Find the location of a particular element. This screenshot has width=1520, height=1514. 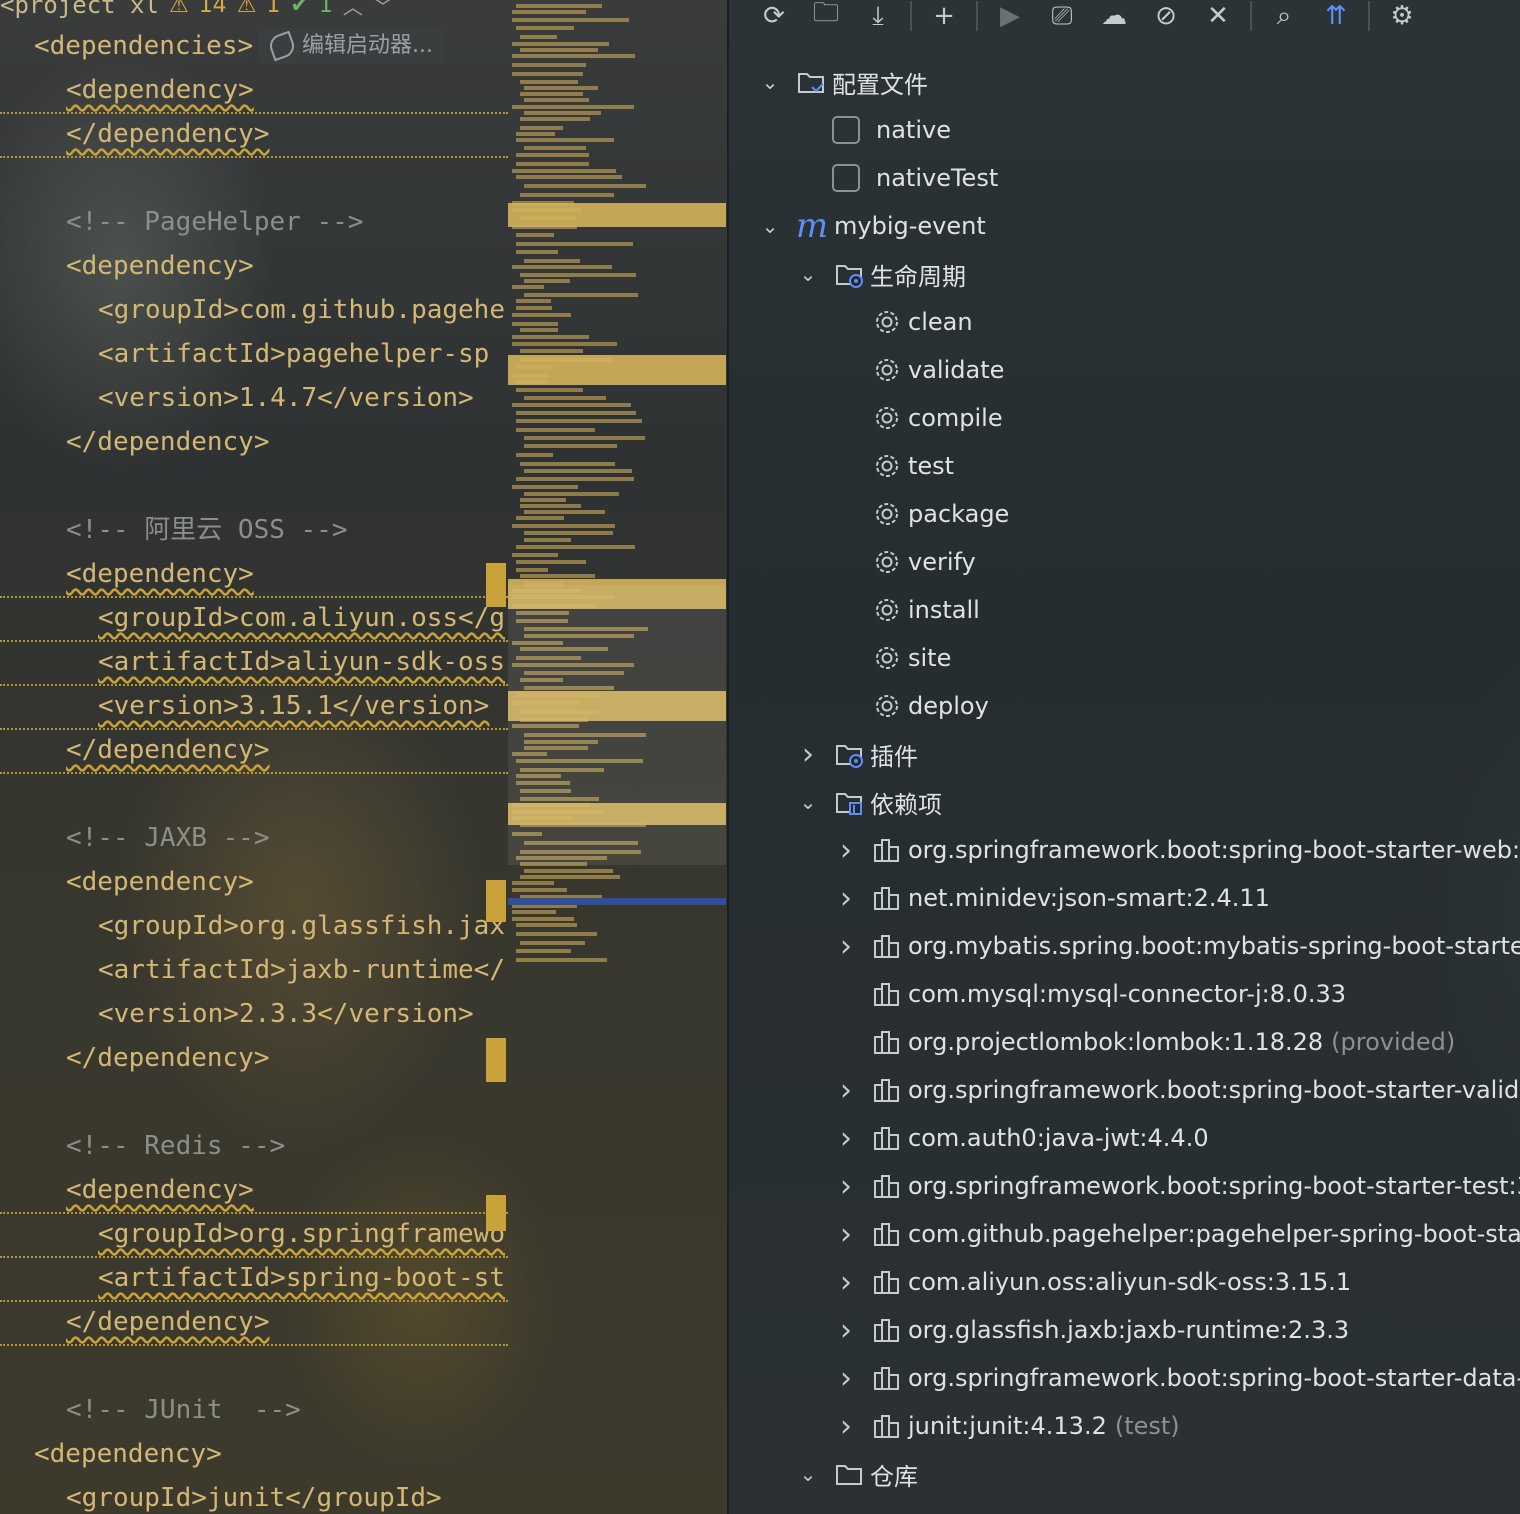

tree-row: native is located at coordinates (872, 130).